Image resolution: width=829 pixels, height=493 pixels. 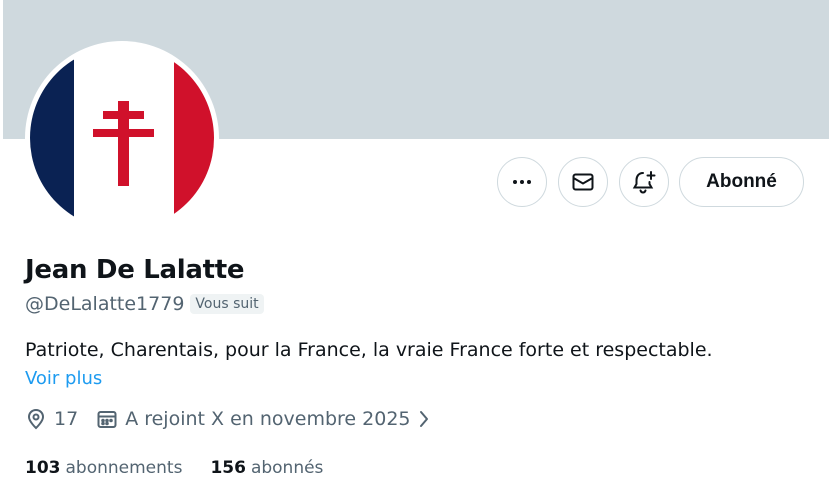 I want to click on message-button, so click(x=583, y=182).